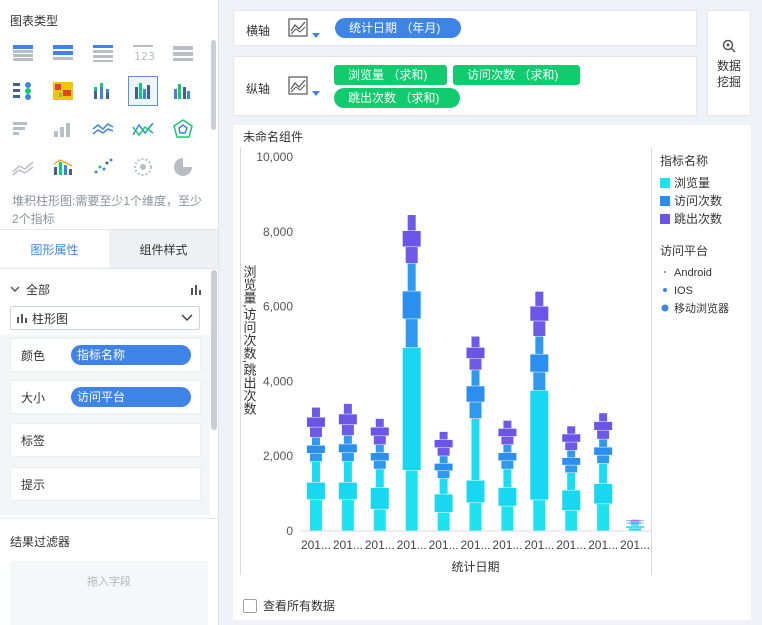 Image resolution: width=762 pixels, height=625 pixels. I want to click on y-field-pill-bounces: 跳出次数 （求和), so click(397, 98).